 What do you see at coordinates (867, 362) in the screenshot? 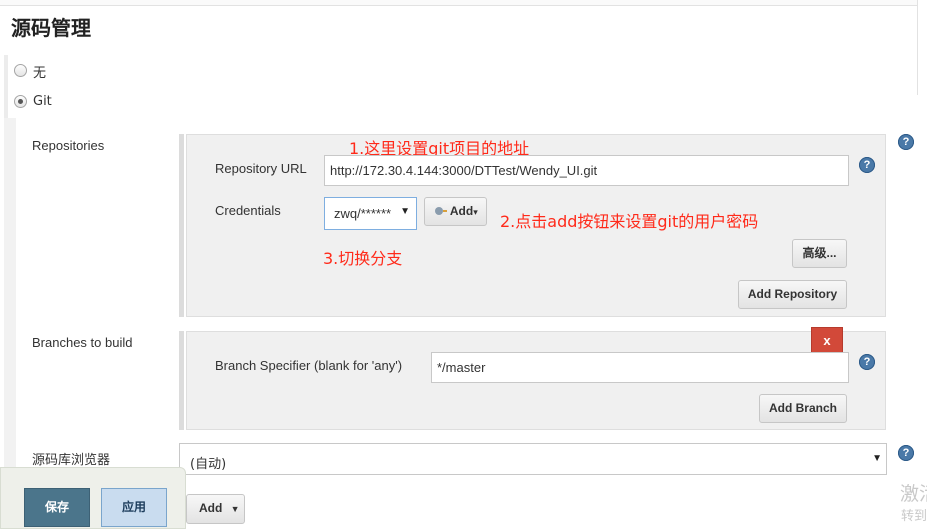
I see `branch-specifier-help-icon: ?` at bounding box center [867, 362].